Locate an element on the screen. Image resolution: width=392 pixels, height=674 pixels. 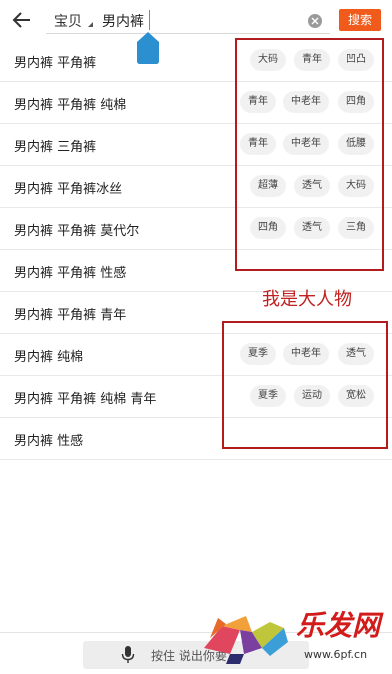
annotation-text: 我是大人物 is located at coordinates (307, 299).